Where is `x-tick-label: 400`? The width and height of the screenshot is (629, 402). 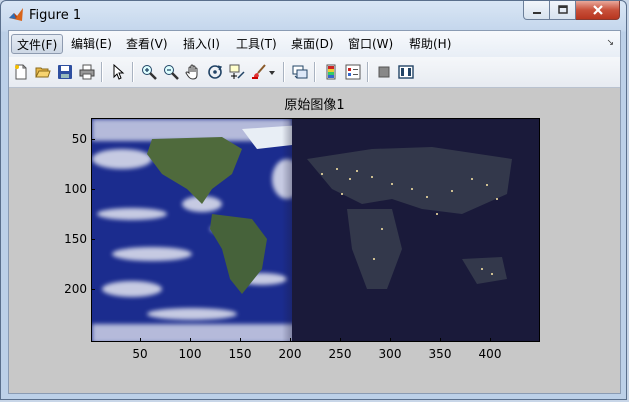
x-tick-label: 400 is located at coordinates (490, 354).